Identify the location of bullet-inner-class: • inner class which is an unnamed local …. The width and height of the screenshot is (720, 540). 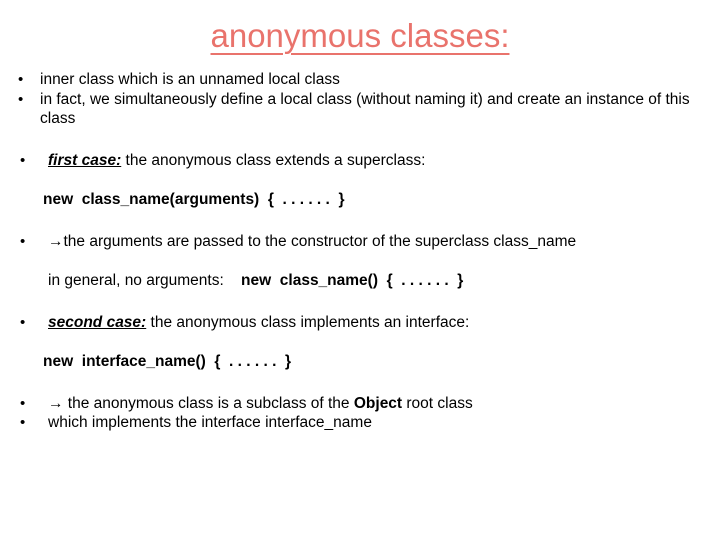
(360, 80).